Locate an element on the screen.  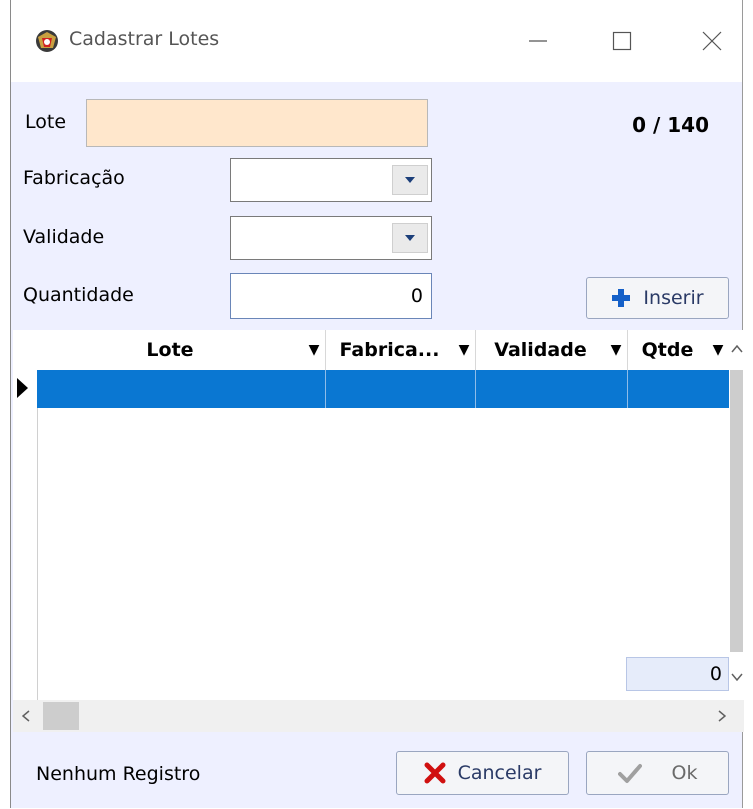
close-icon is located at coordinates (712, 41).